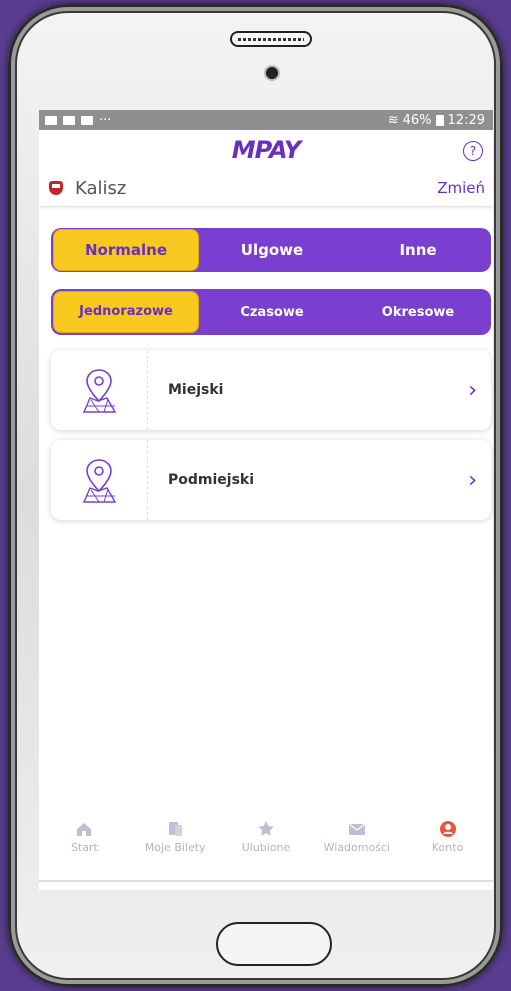  What do you see at coordinates (56, 188) in the screenshot?
I see `city-crest-icon` at bounding box center [56, 188].